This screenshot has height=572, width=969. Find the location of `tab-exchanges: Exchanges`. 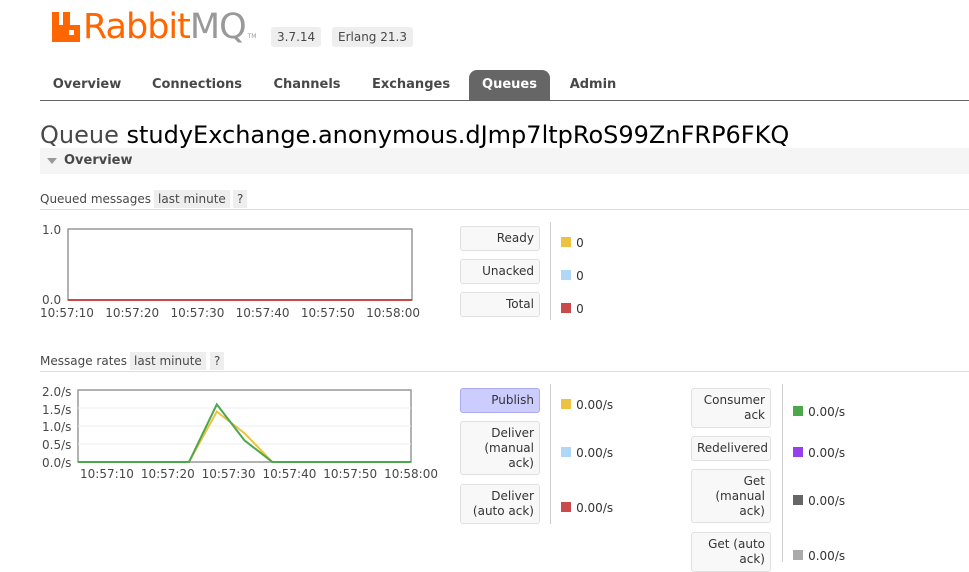

tab-exchanges: Exchanges is located at coordinates (411, 85).